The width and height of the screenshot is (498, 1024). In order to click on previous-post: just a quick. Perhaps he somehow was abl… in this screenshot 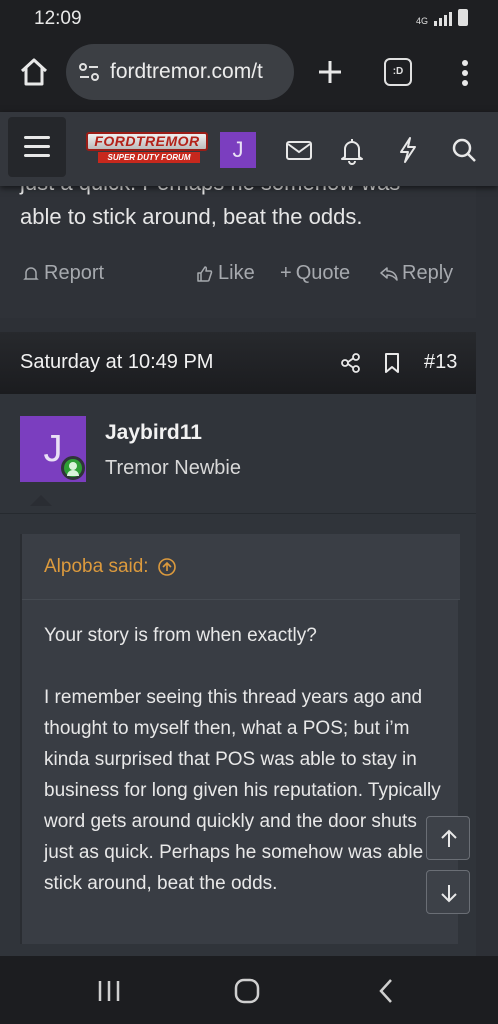, I will do `click(238, 252)`.